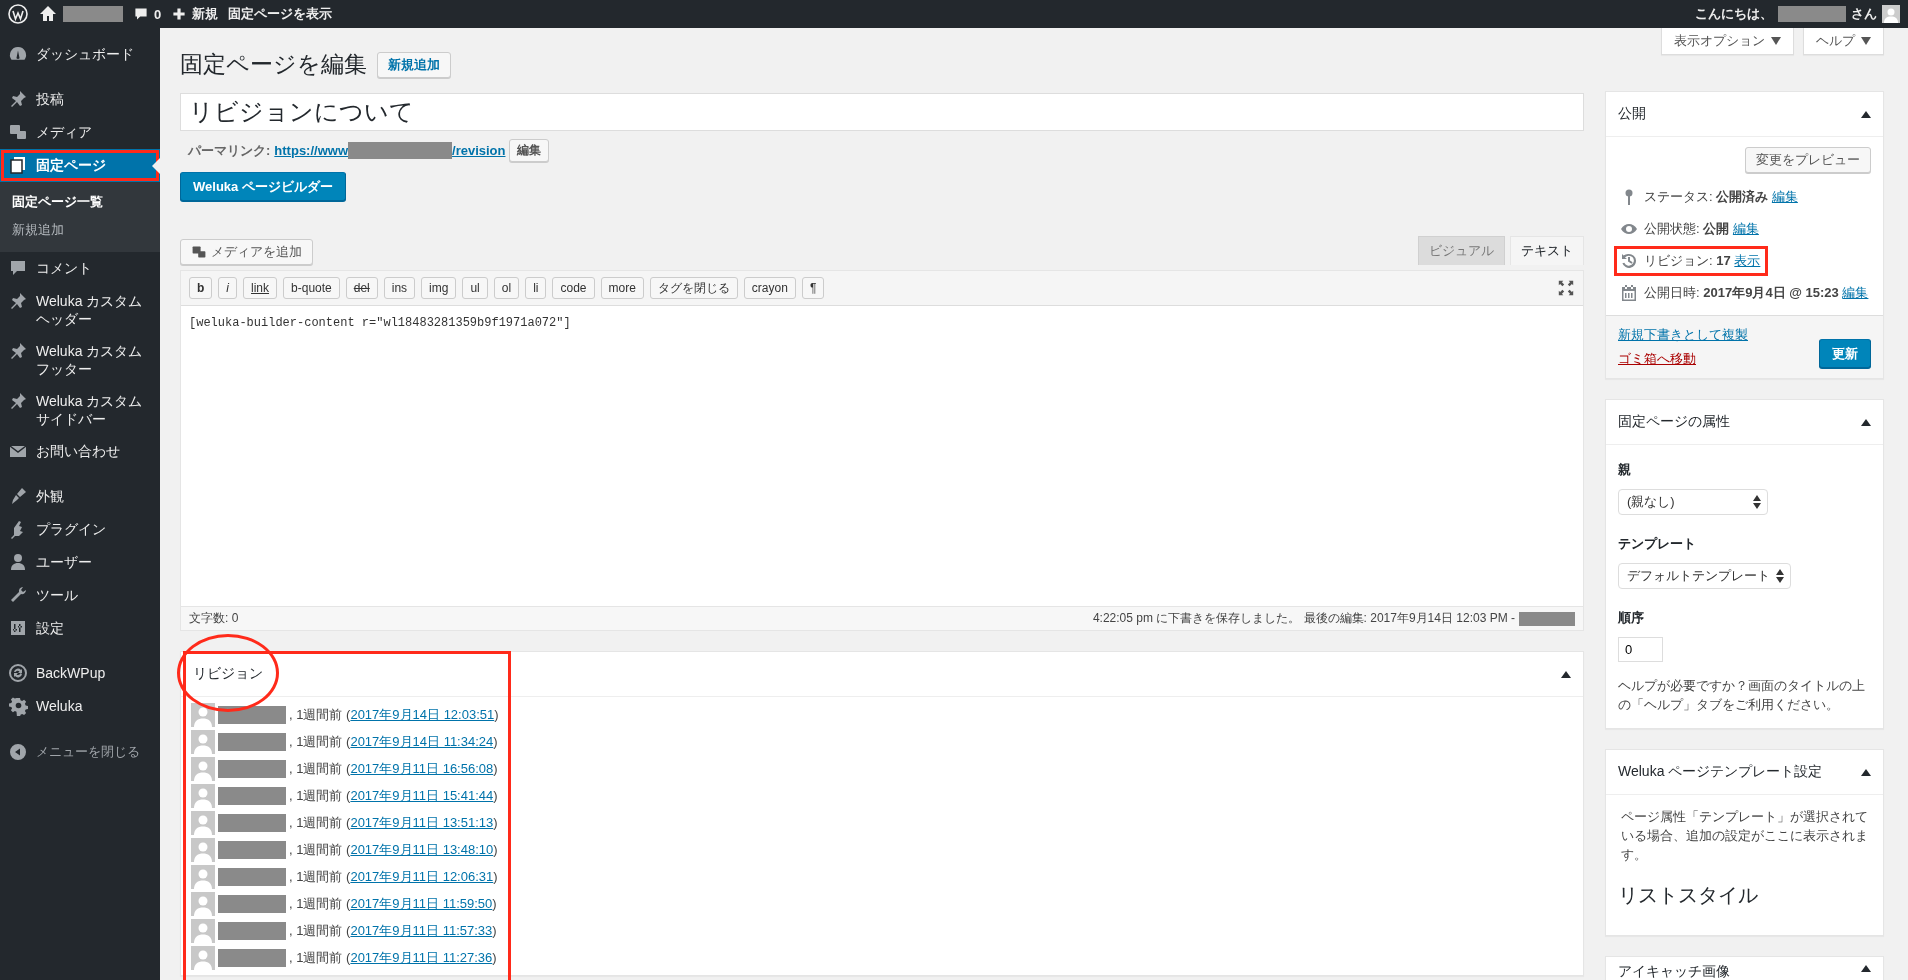 This screenshot has width=1908, height=980. What do you see at coordinates (80, 628) in the screenshot?
I see `menu-item: 設定` at bounding box center [80, 628].